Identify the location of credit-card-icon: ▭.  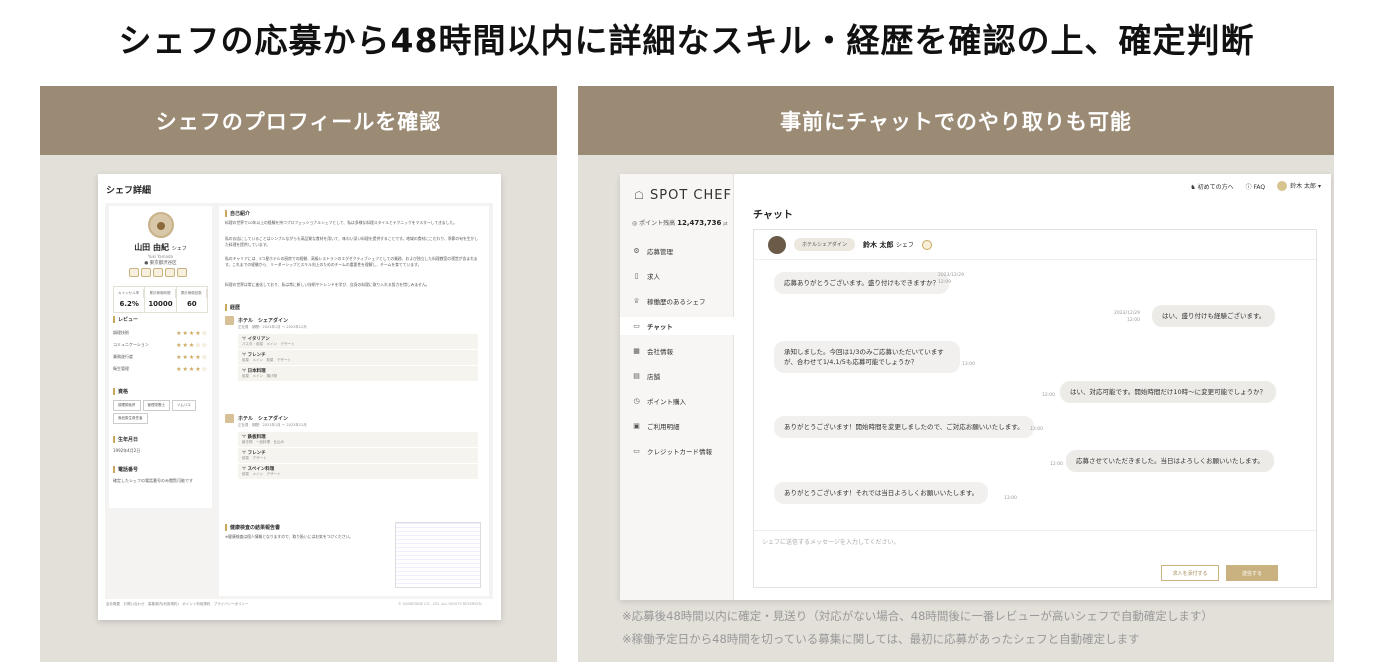
(636, 451).